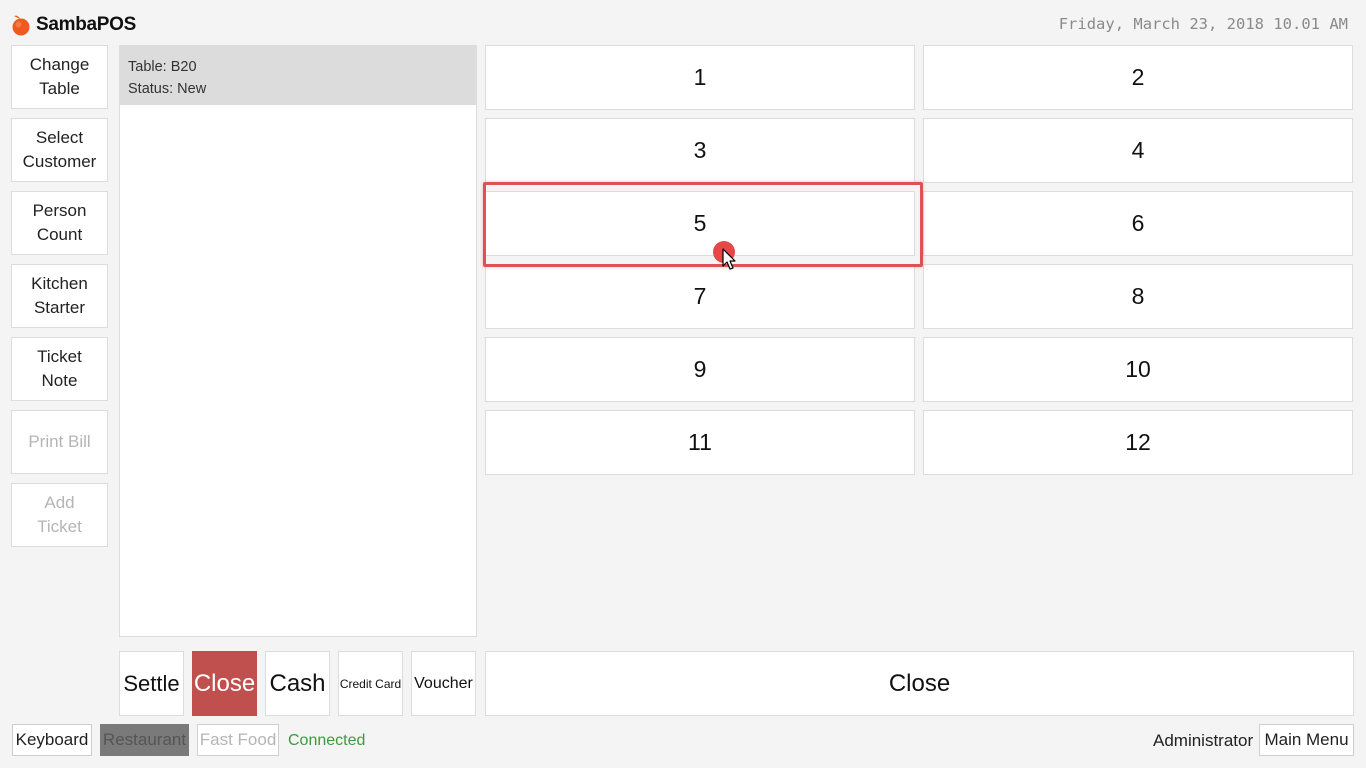 The width and height of the screenshot is (1366, 768). I want to click on datetime-display: Friday, March 23, 2018 10.01 AM, so click(1203, 24).